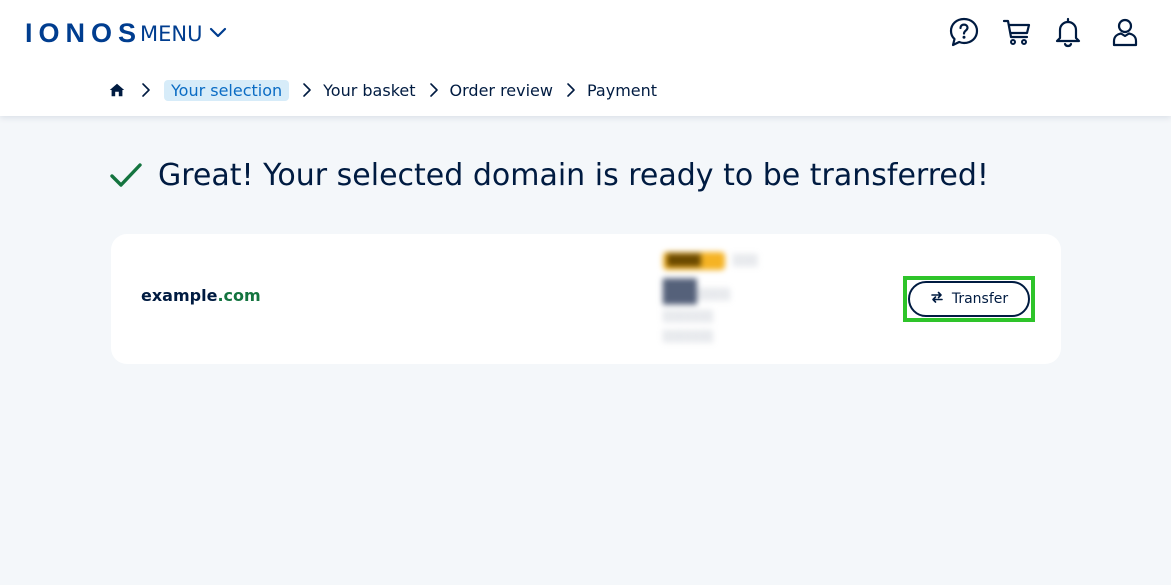 Image resolution: width=1171 pixels, height=585 pixels. What do you see at coordinates (680, 292) in the screenshot?
I see `price-amount: ██` at bounding box center [680, 292].